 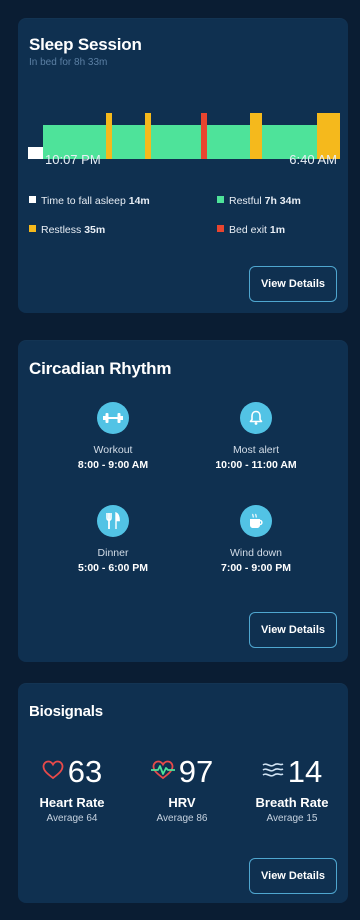 I want to click on legend-restful: Restful 7h 34m, so click(x=259, y=201).